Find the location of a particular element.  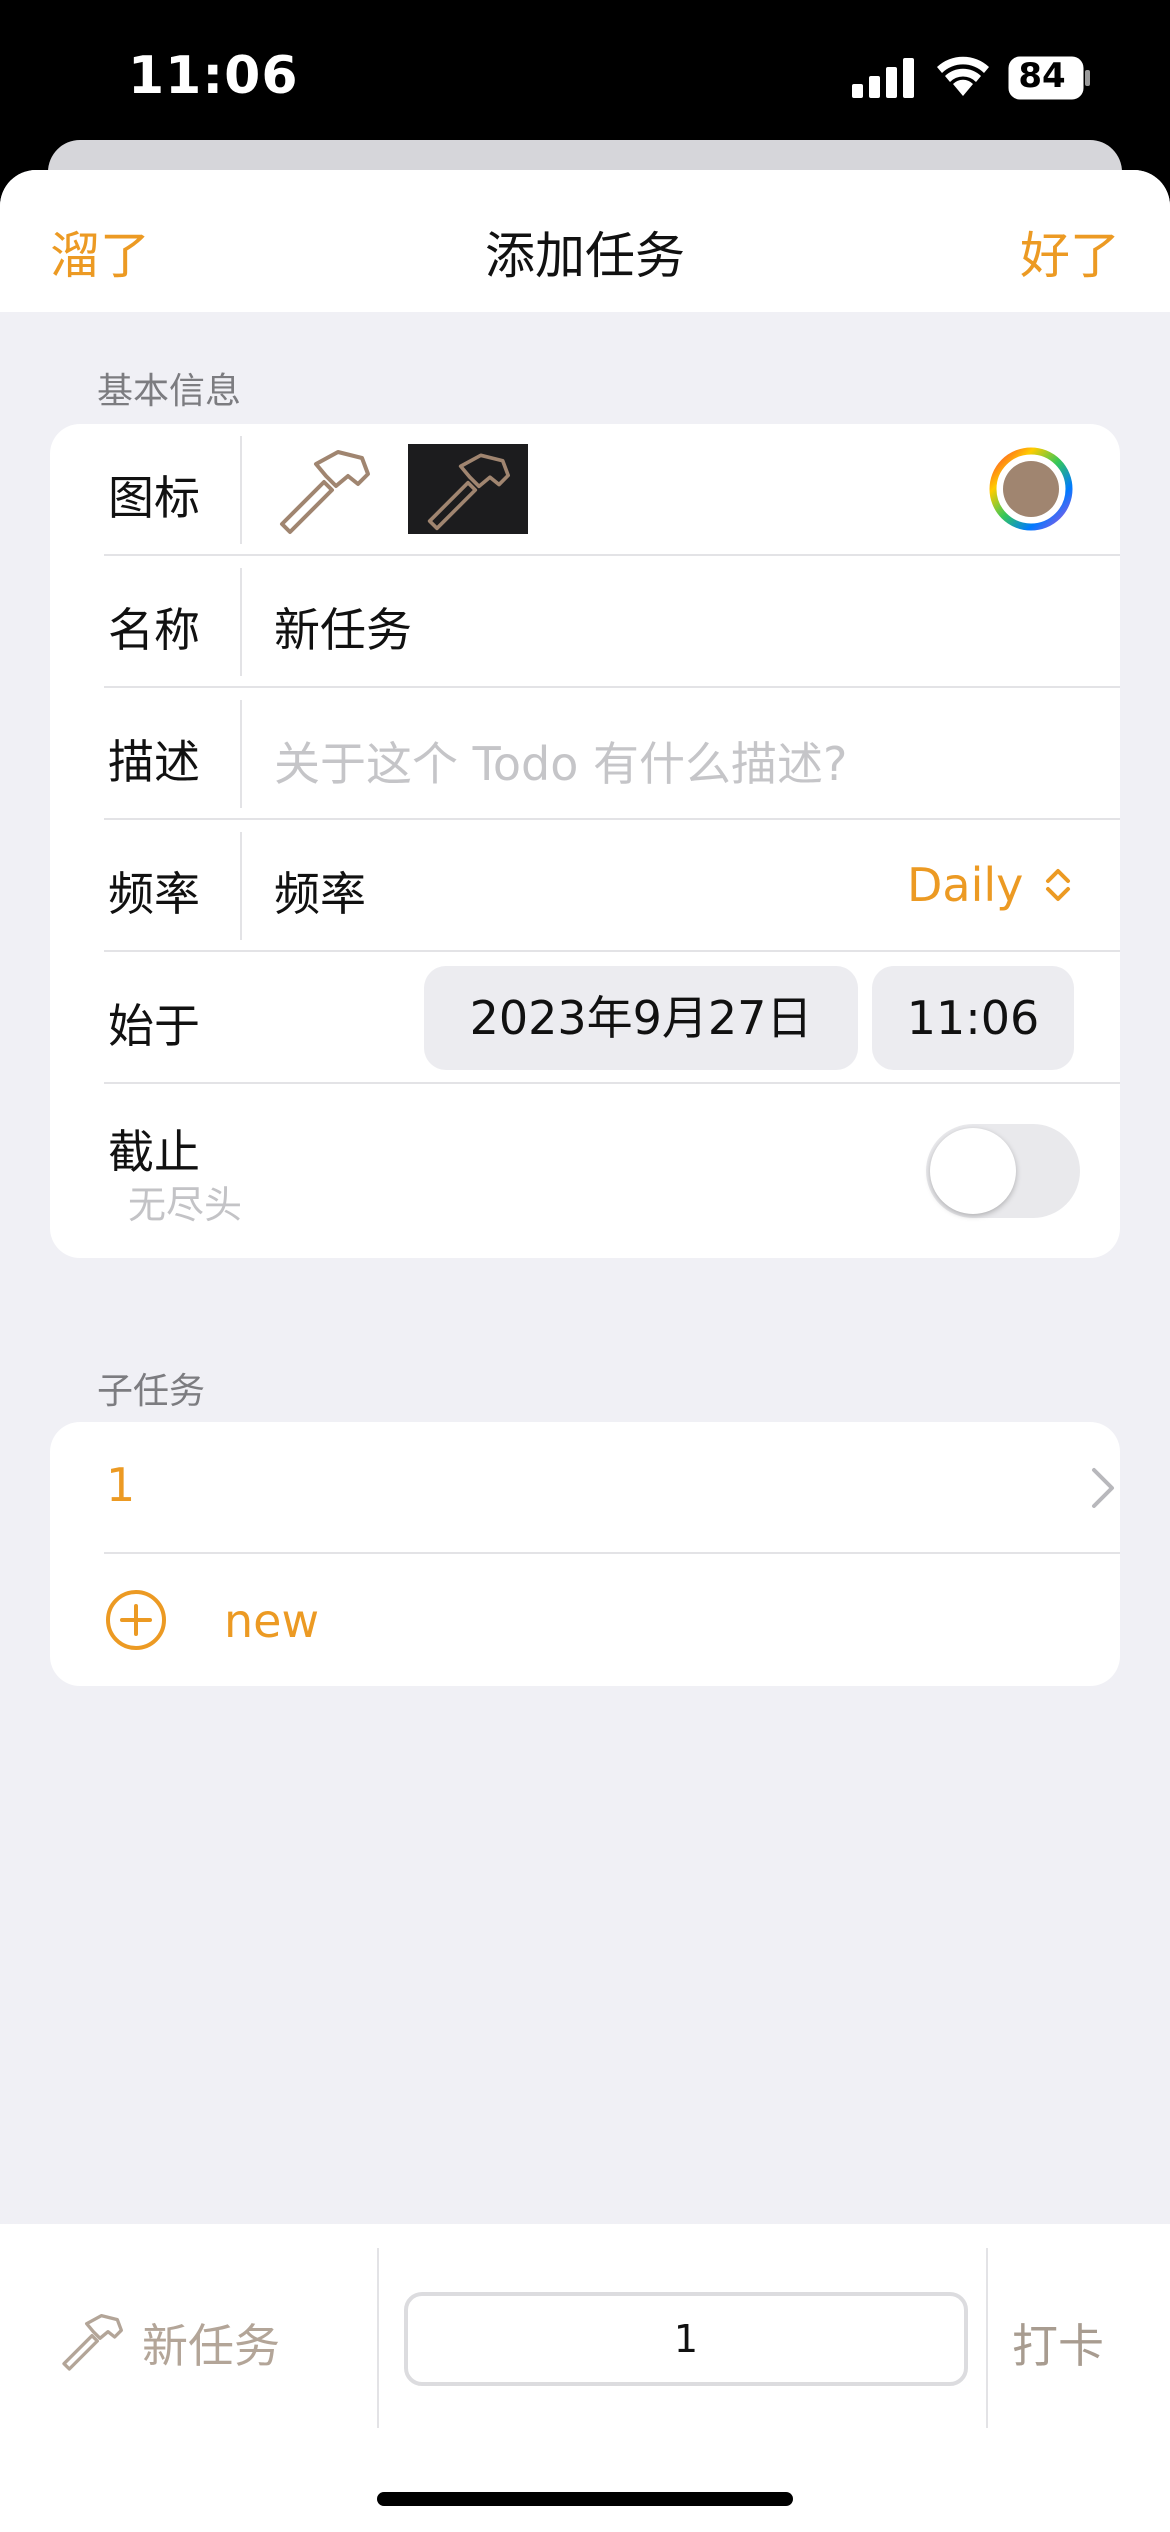

frequency-selected-value: Daily is located at coordinates (965, 885).